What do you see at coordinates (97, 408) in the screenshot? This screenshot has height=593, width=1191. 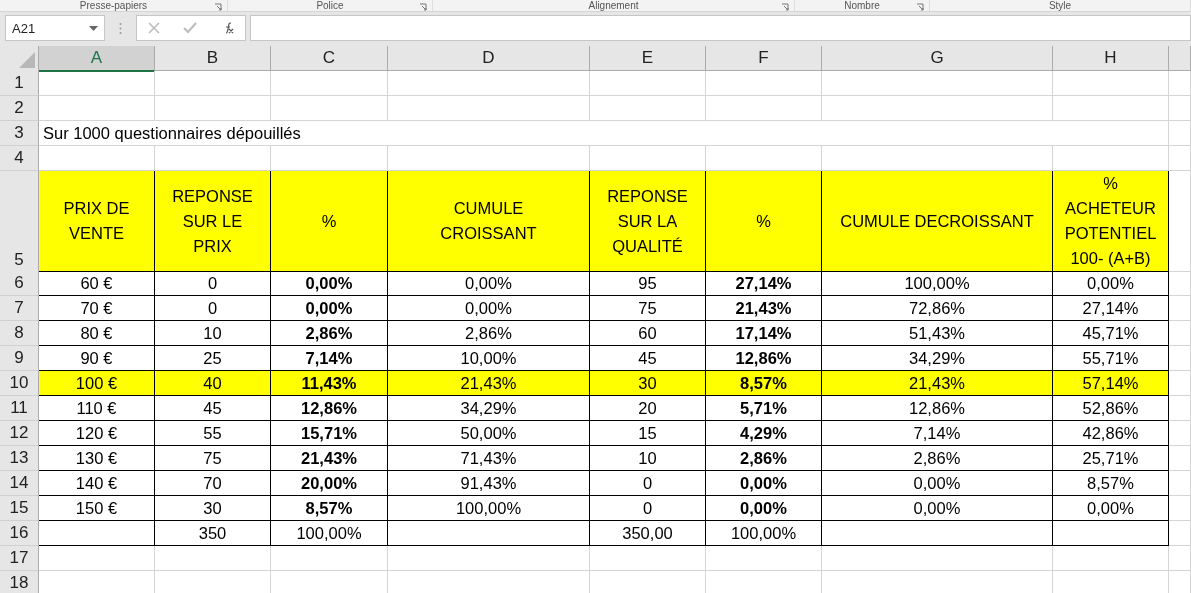 I see `table-cell: 110 €` at bounding box center [97, 408].